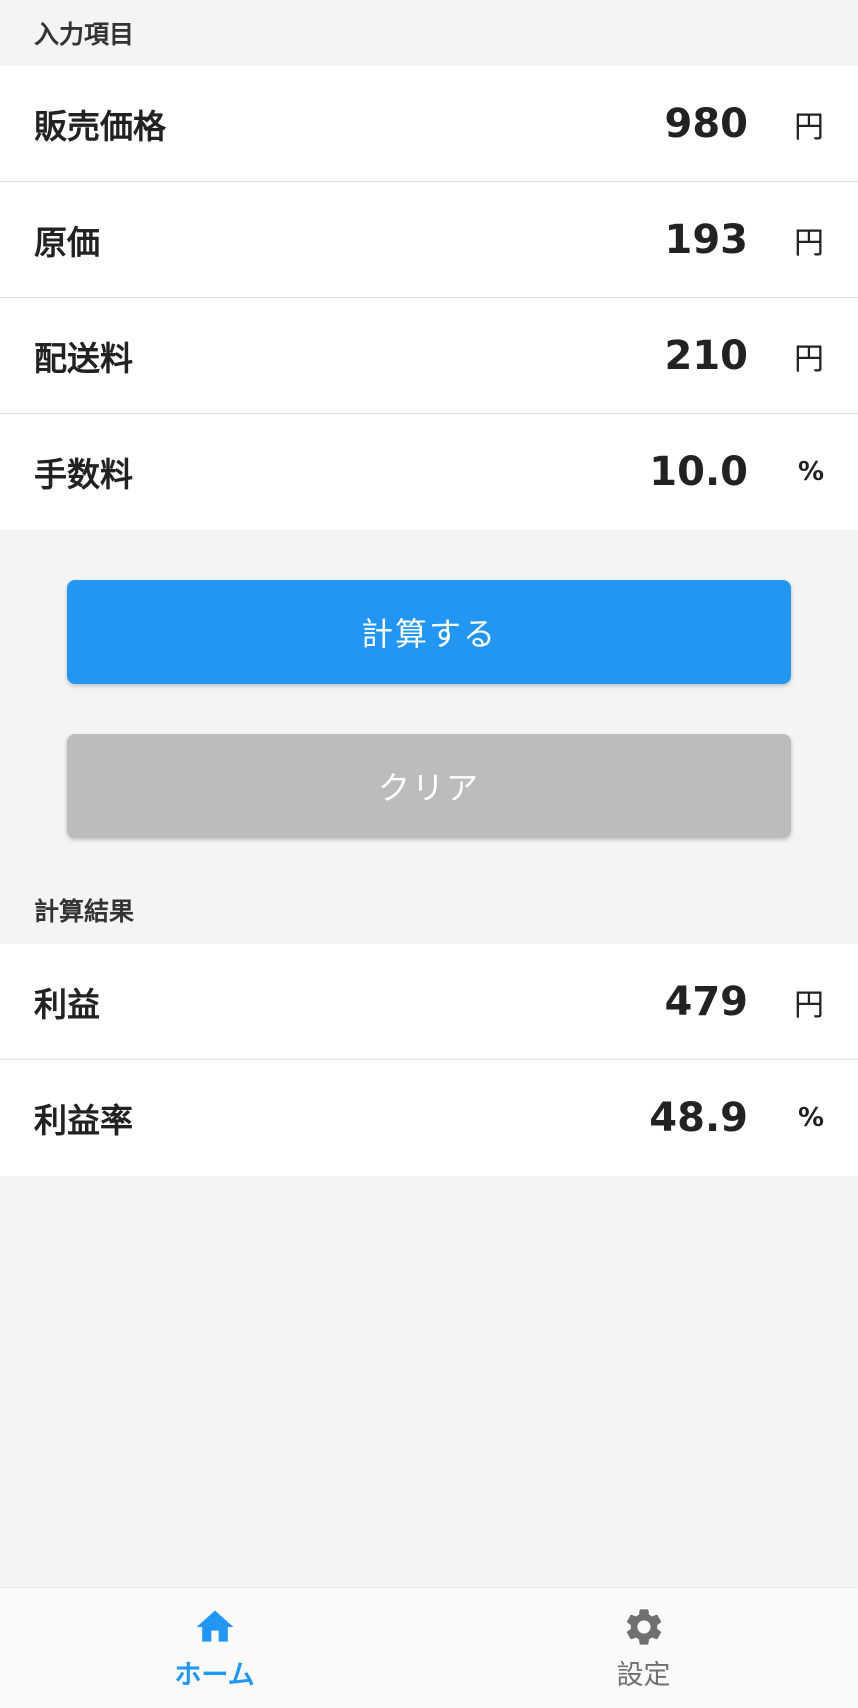 This screenshot has height=1708, width=858. What do you see at coordinates (84, 34) in the screenshot?
I see `inputs-section-header: 入力項目` at bounding box center [84, 34].